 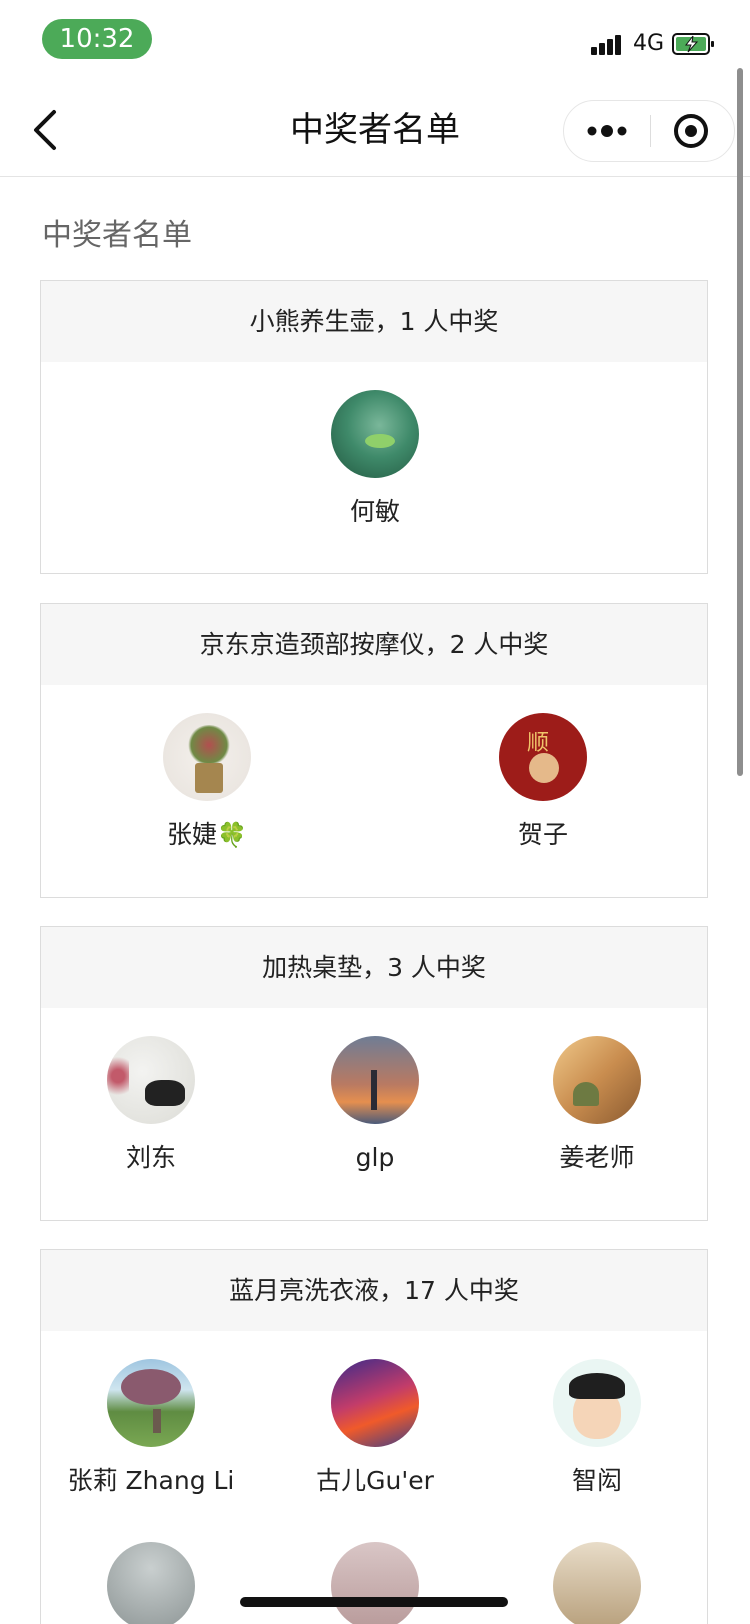 I want to click on winner-item: 张婕🍀, so click(x=207, y=783).